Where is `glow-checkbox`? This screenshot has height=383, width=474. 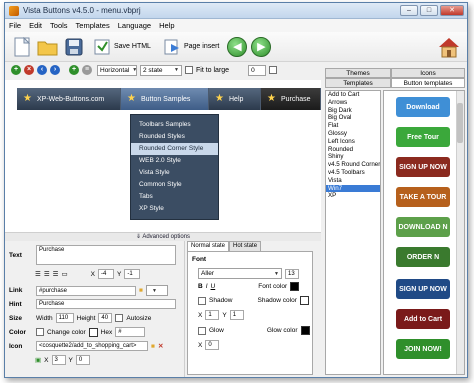
glow-checkbox is located at coordinates (202, 330).